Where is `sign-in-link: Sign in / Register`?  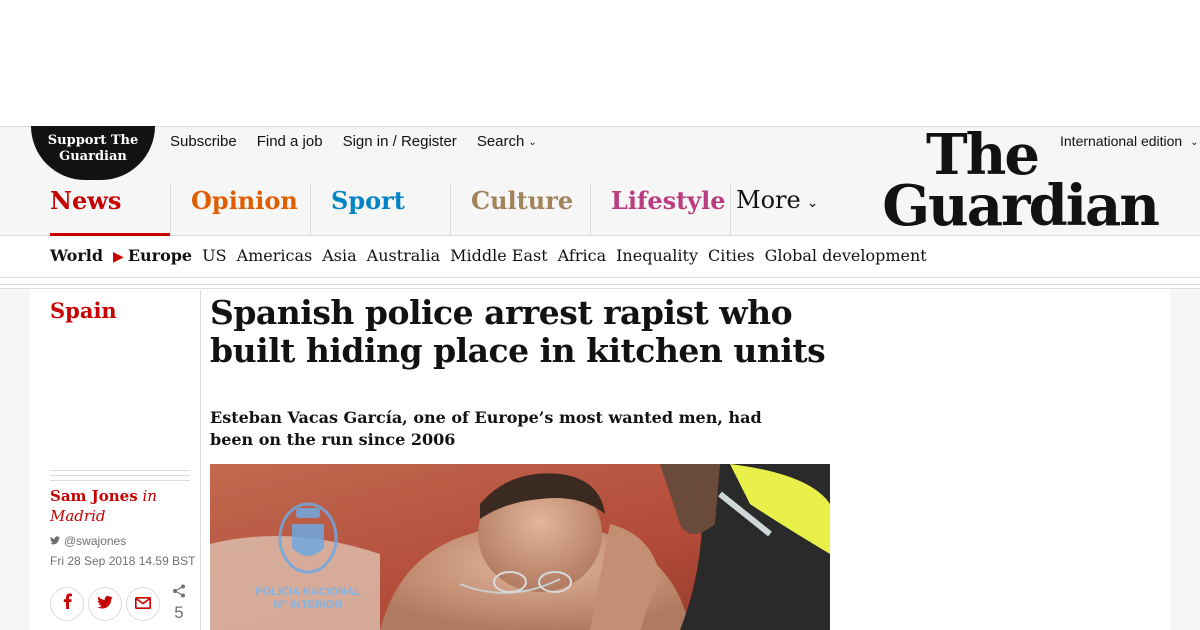
sign-in-link: Sign in / Register is located at coordinates (400, 141).